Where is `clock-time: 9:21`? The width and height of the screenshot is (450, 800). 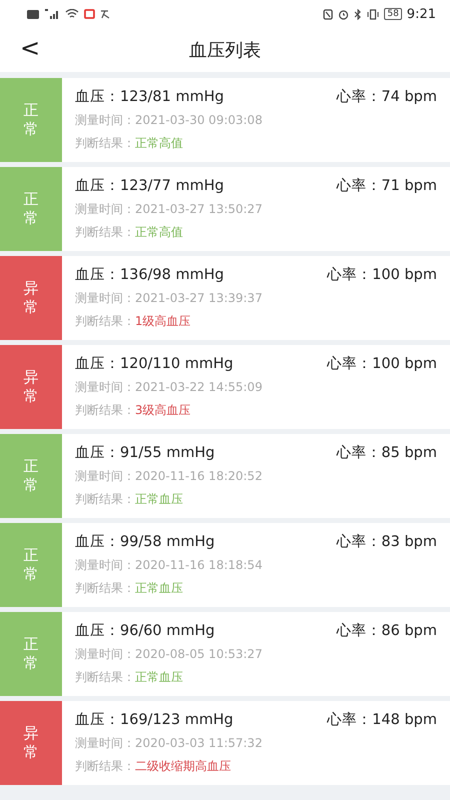 clock-time: 9:21 is located at coordinates (421, 14).